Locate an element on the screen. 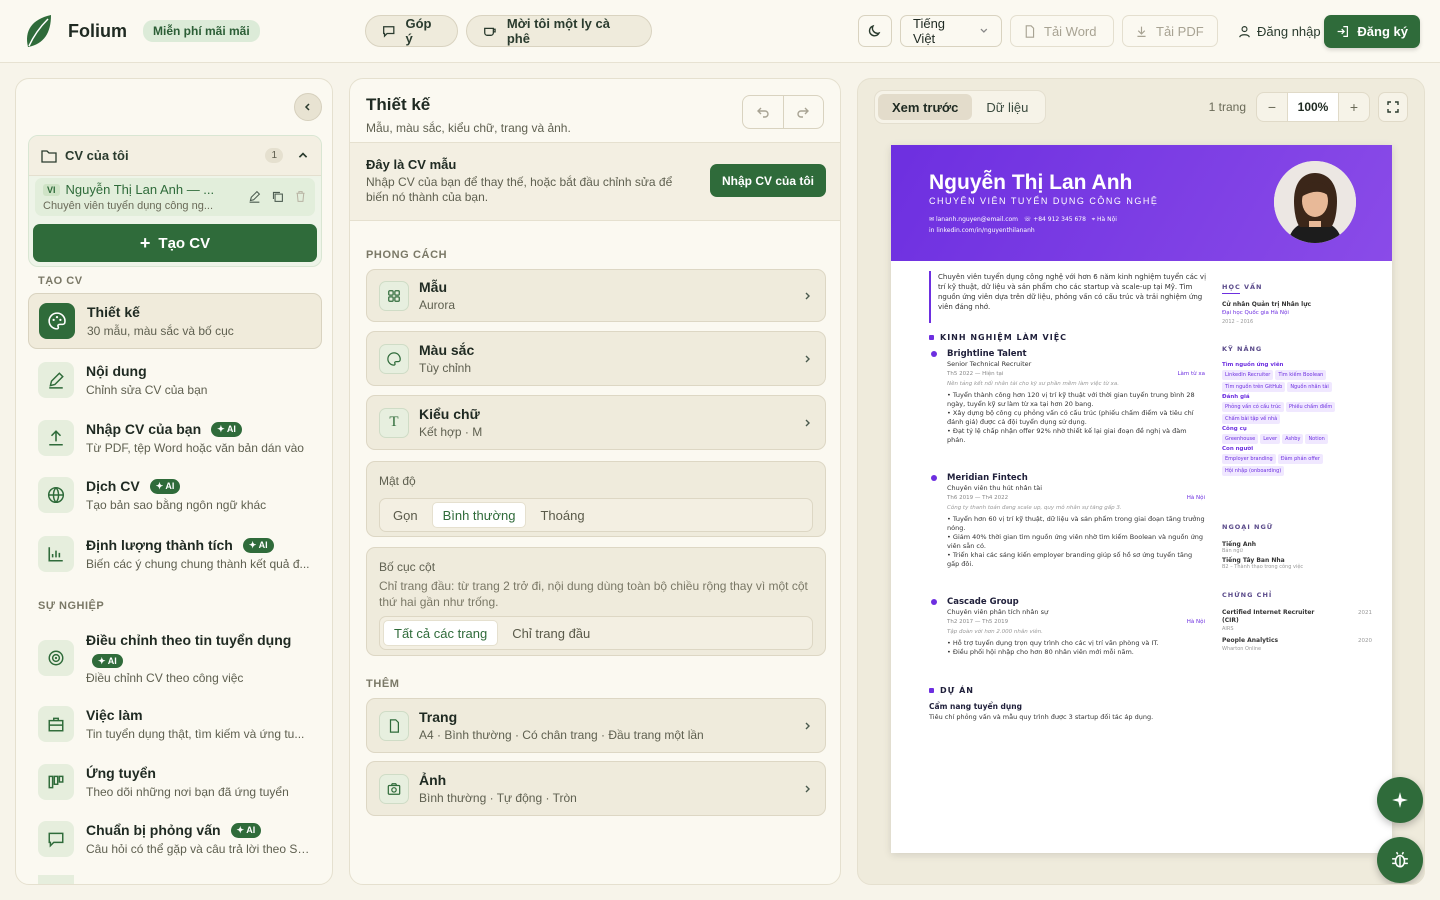 Image resolution: width=1440 pixels, height=900 pixels. cv-languages-title: NGOẠI NGỮ is located at coordinates (1248, 527).